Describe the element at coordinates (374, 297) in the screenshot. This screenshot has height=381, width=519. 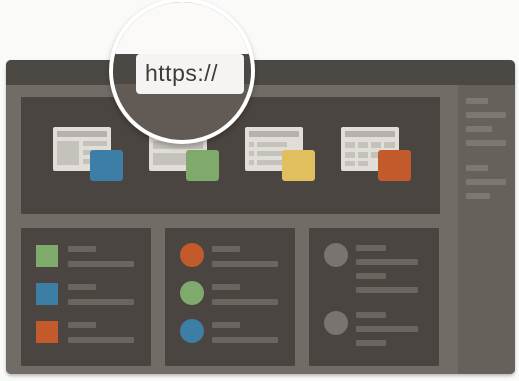
I see `profile-list-panel` at that location.